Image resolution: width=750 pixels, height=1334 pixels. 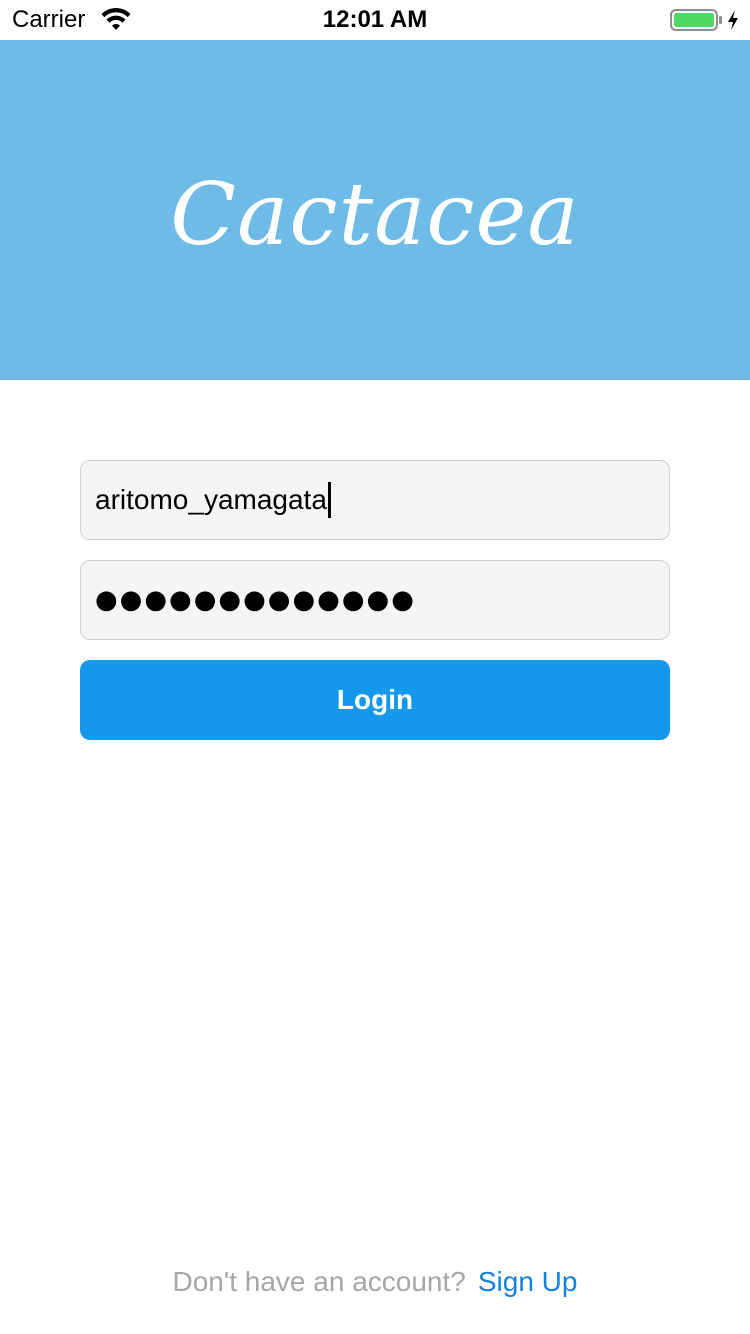 What do you see at coordinates (528, 1281) in the screenshot?
I see `sign-up-link: Sign Up` at bounding box center [528, 1281].